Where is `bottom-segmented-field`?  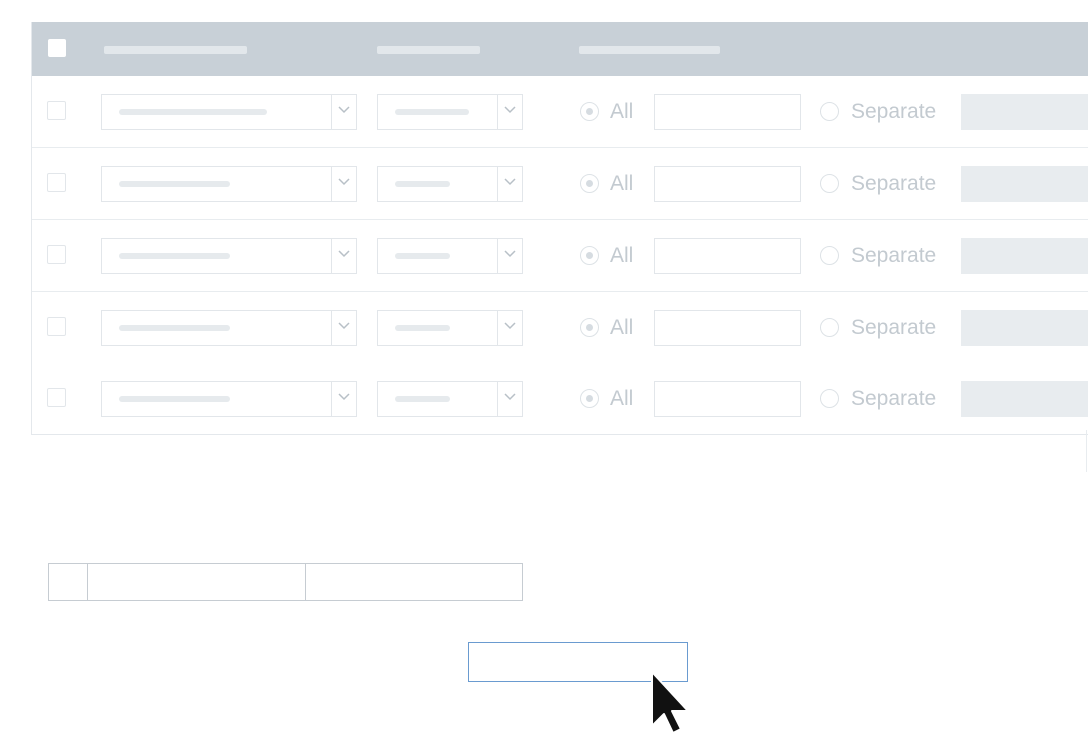
bottom-segmented-field is located at coordinates (285, 582).